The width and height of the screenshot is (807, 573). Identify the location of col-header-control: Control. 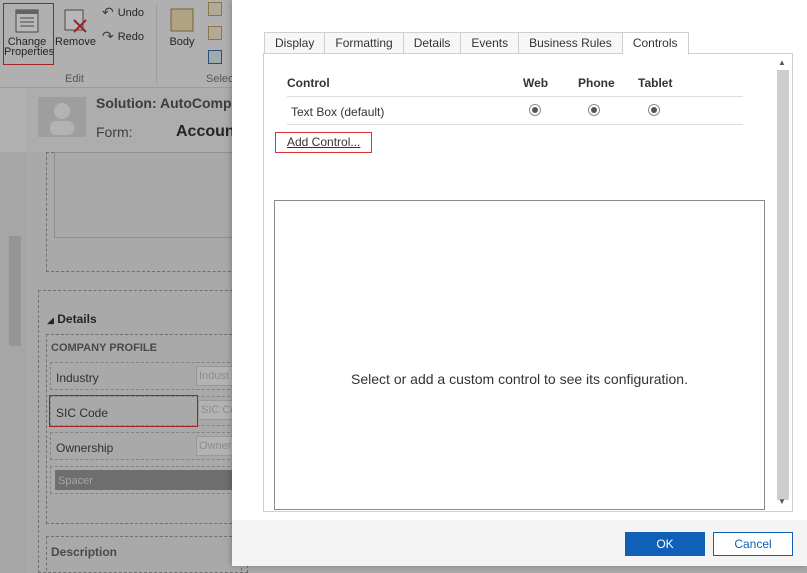
(308, 83).